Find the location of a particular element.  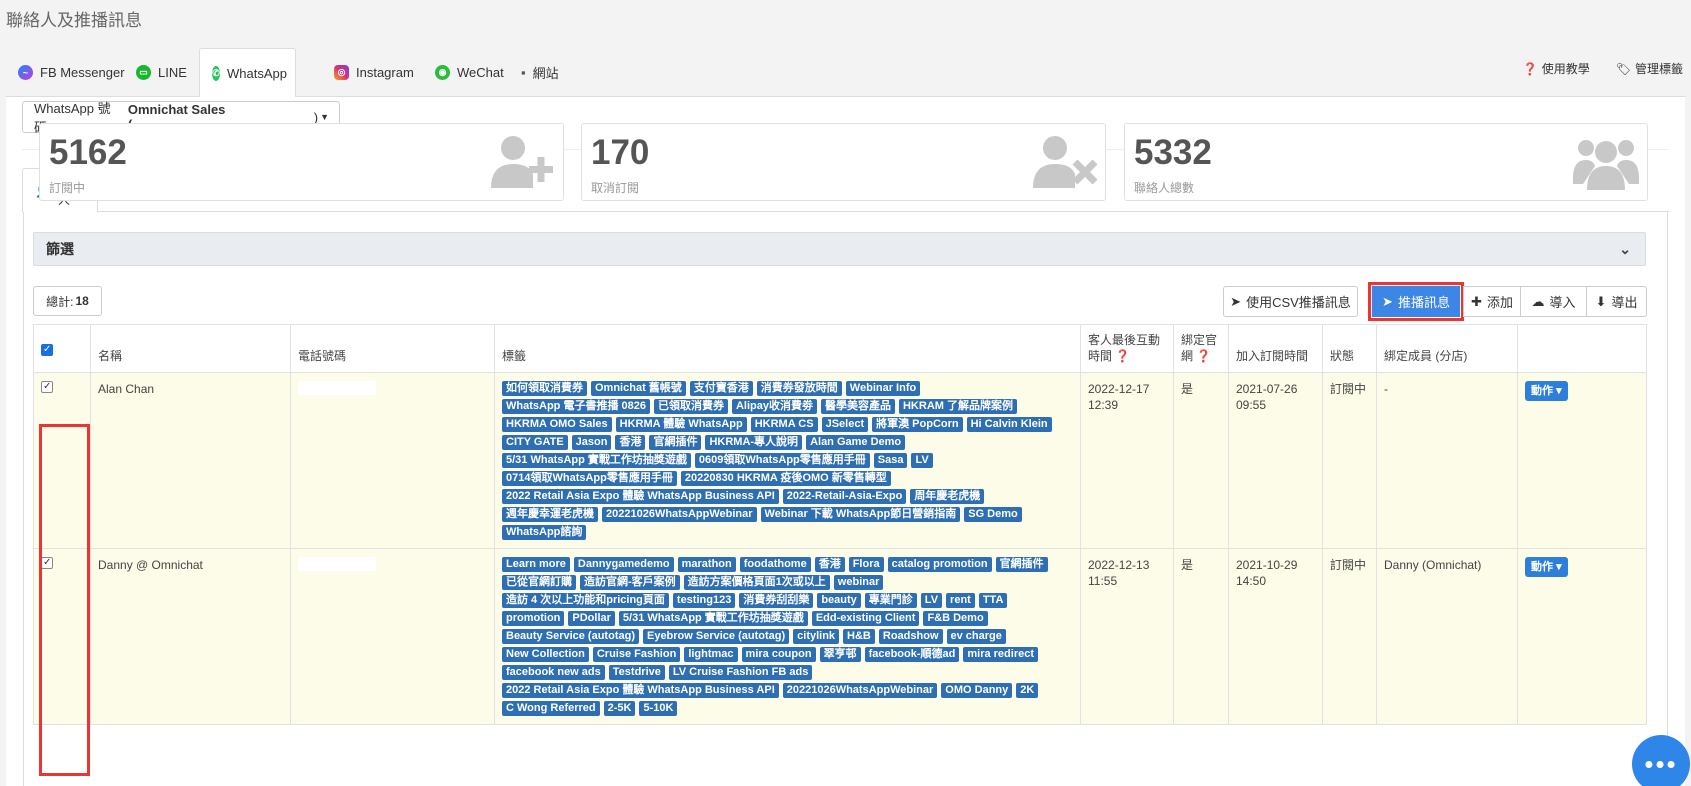

tag-badge: promotion is located at coordinates (533, 618).